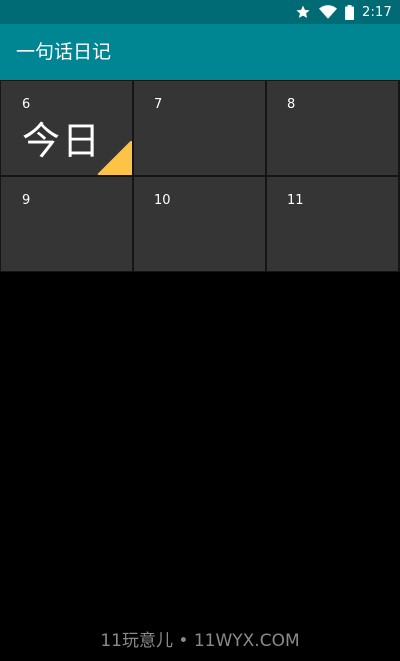  I want to click on today-label: 今日, so click(62, 141).